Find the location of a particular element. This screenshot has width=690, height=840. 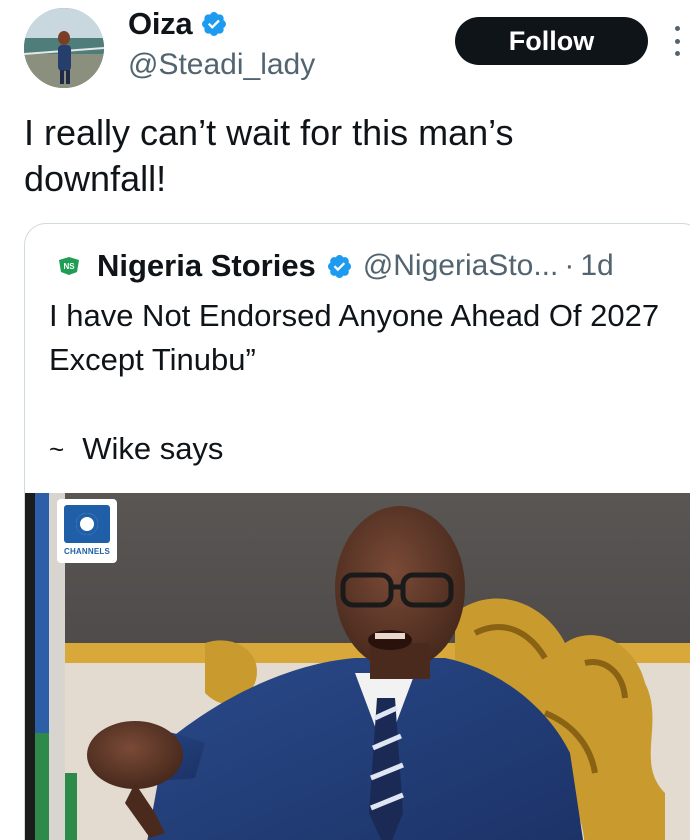

quoted-tweet-header: NS Nigeria Stories @NigeriaSto... · 1d is located at coordinates (335, 266).